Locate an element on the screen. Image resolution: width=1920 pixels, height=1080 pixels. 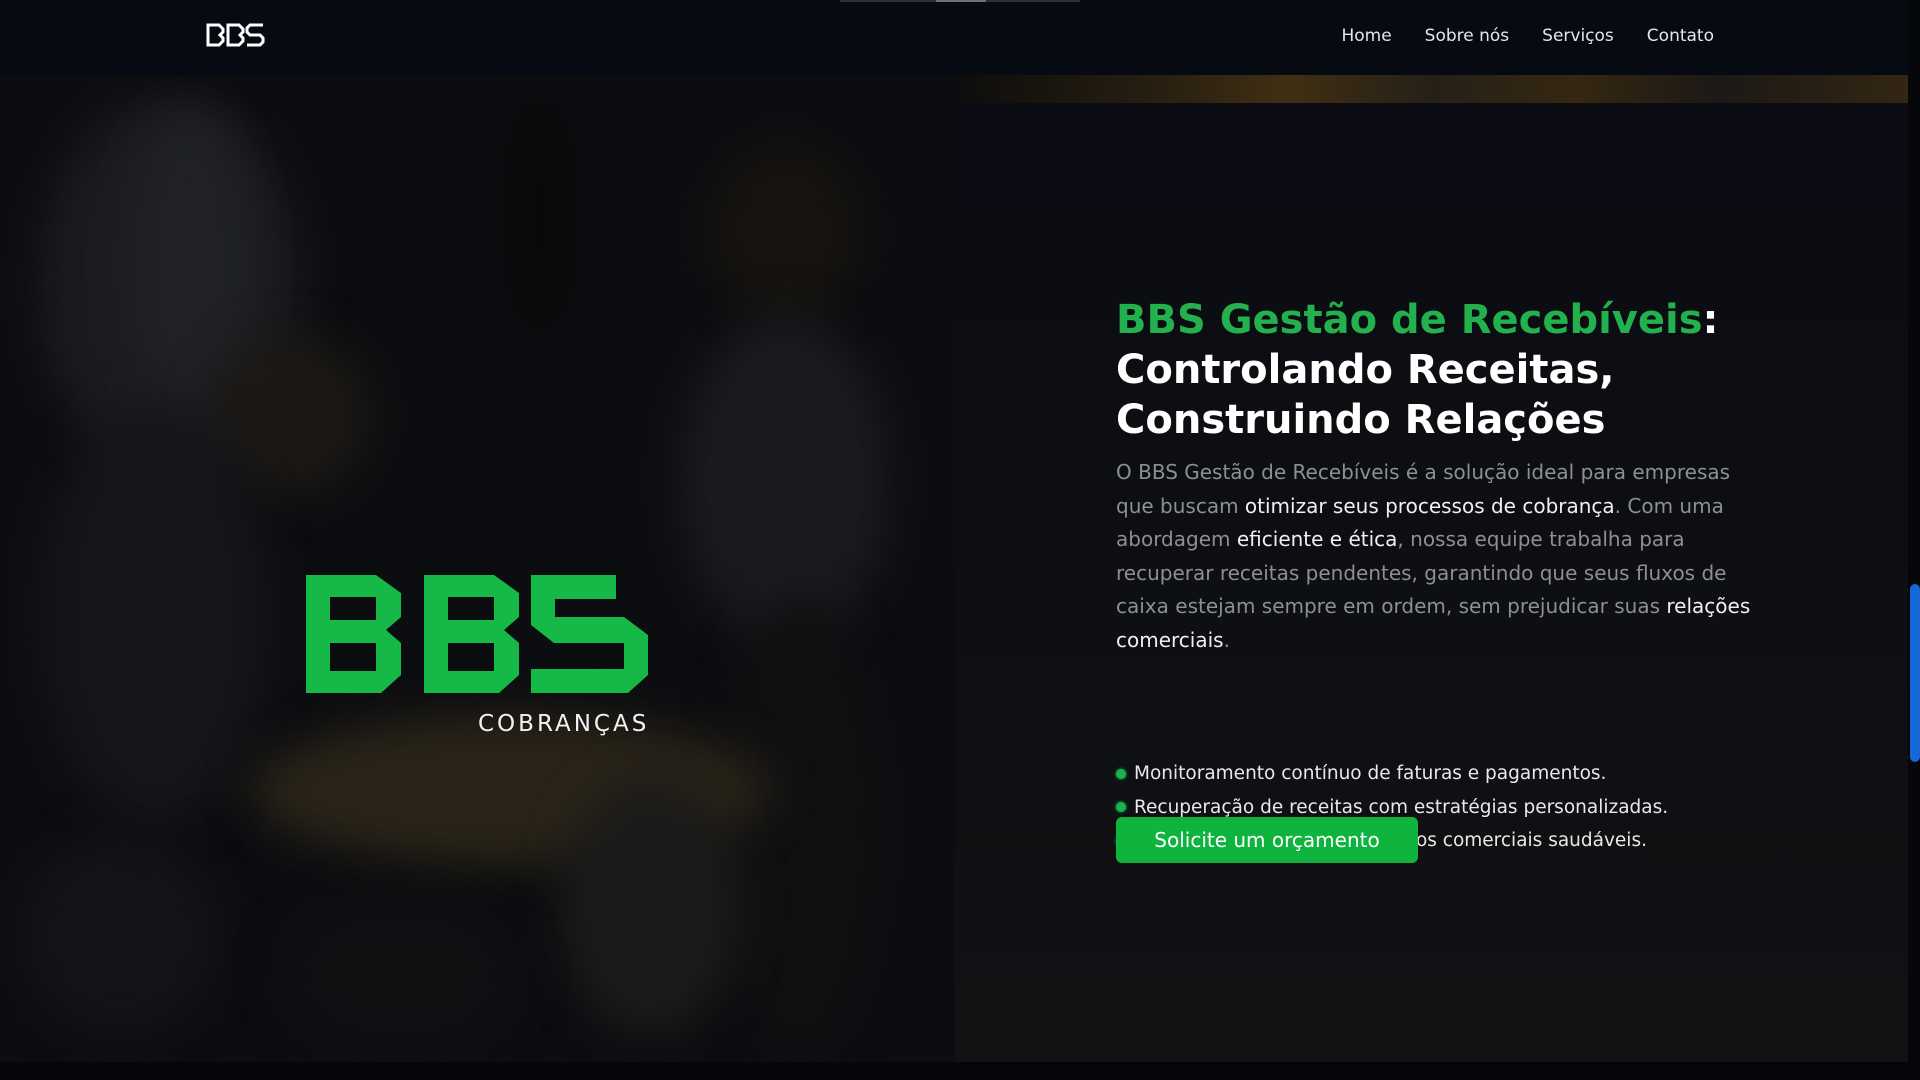
scrollbar-thumb is located at coordinates (1915, 673).